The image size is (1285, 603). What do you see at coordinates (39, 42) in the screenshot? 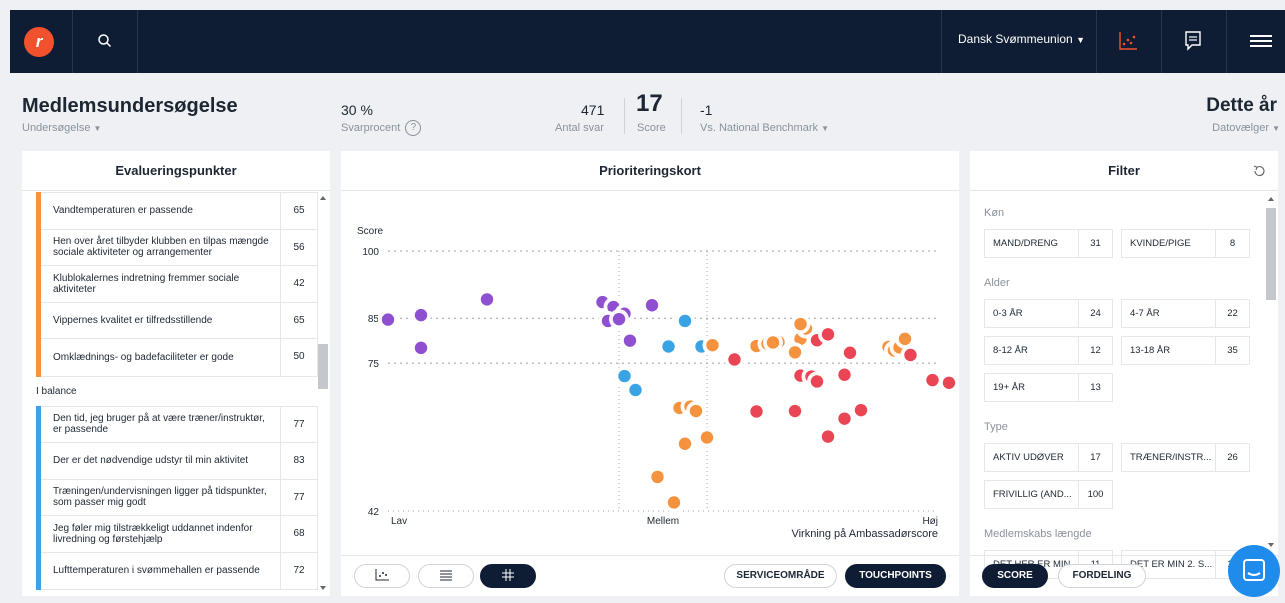
I see `app-logo: r` at bounding box center [39, 42].